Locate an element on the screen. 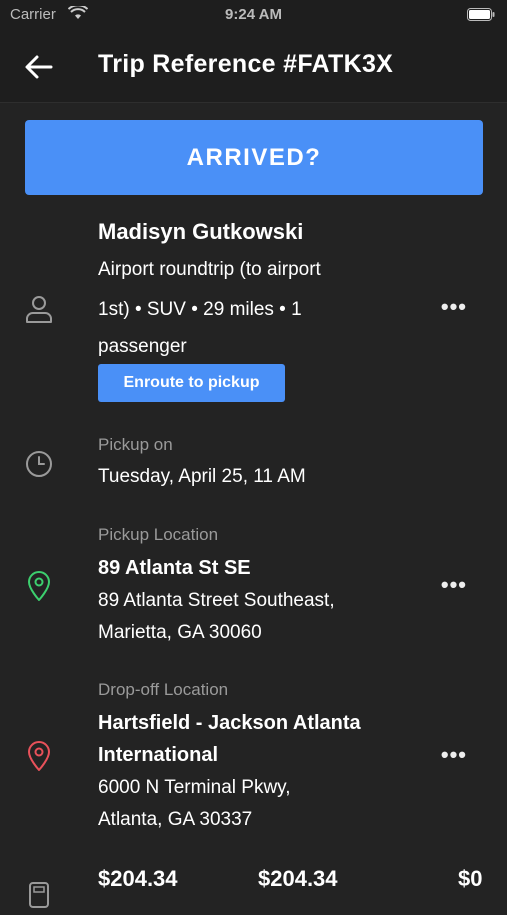  calculator-icon is located at coordinates (39, 895).